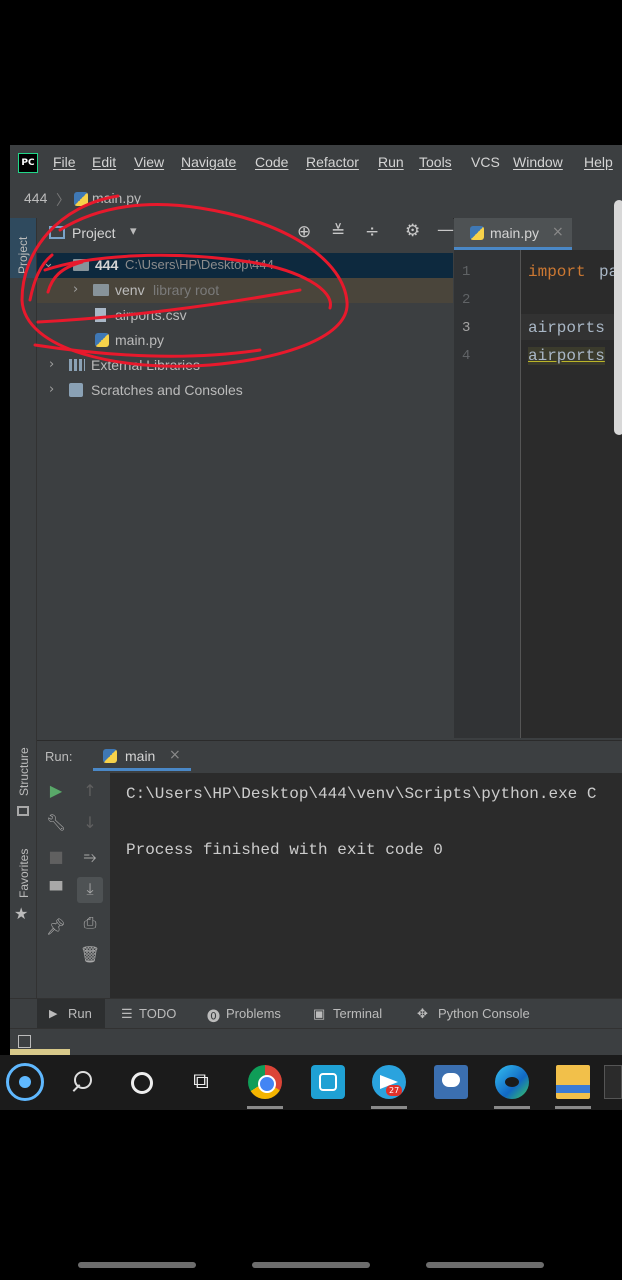  What do you see at coordinates (394, 1090) in the screenshot?
I see `telegram-badge: 27` at bounding box center [394, 1090].